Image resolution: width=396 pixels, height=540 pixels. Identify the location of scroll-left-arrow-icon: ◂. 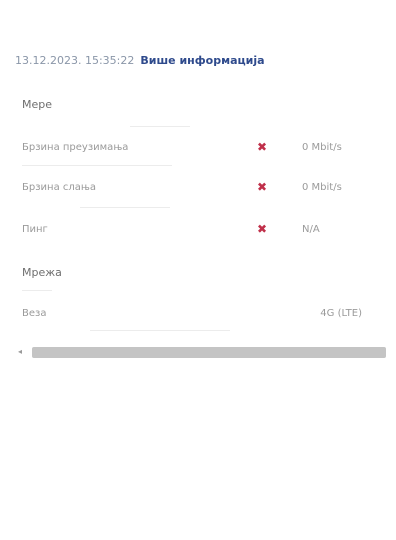
(20, 351).